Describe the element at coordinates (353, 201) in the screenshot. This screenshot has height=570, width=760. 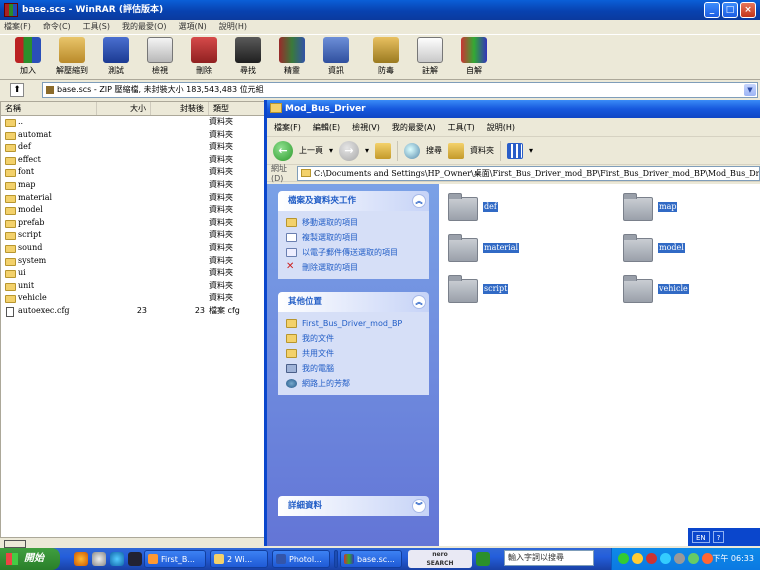
I see `file-tasks-header: 檔案及資料夾工作 ︽` at that location.